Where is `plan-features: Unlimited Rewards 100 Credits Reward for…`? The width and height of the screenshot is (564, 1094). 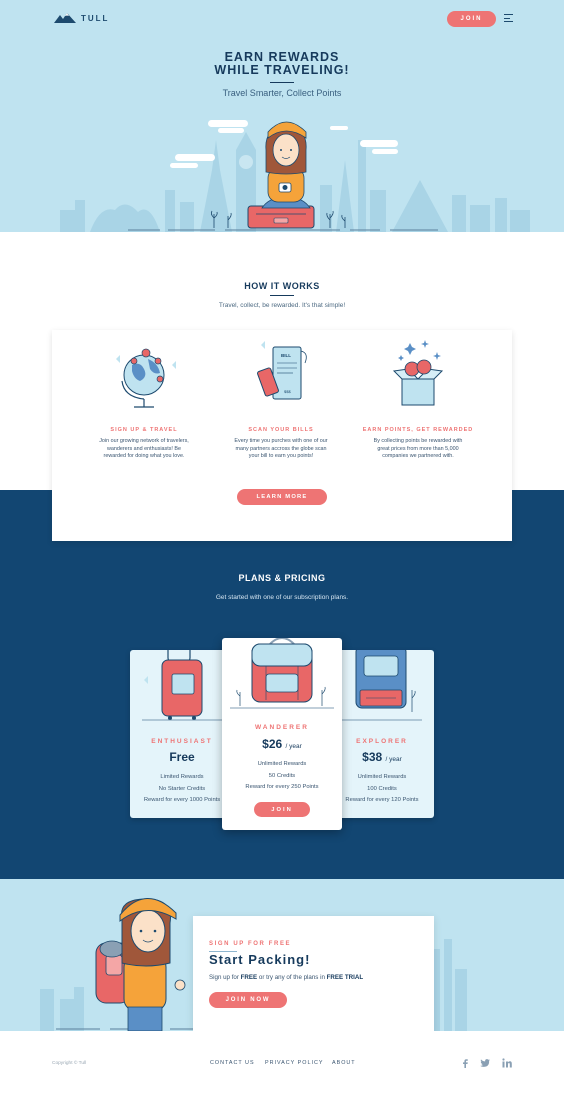
plan-features: Unlimited Rewards 100 Credits Reward for… is located at coordinates (382, 788).